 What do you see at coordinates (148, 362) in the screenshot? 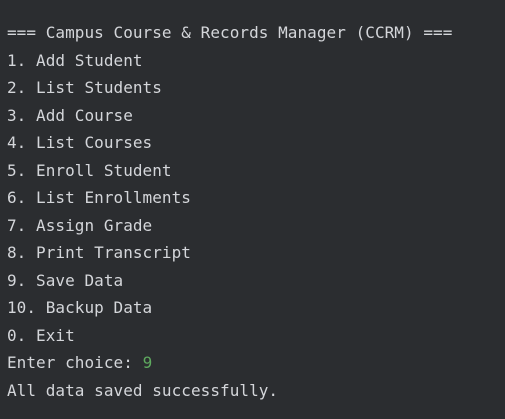
I see `user-input-value: 9` at bounding box center [148, 362].